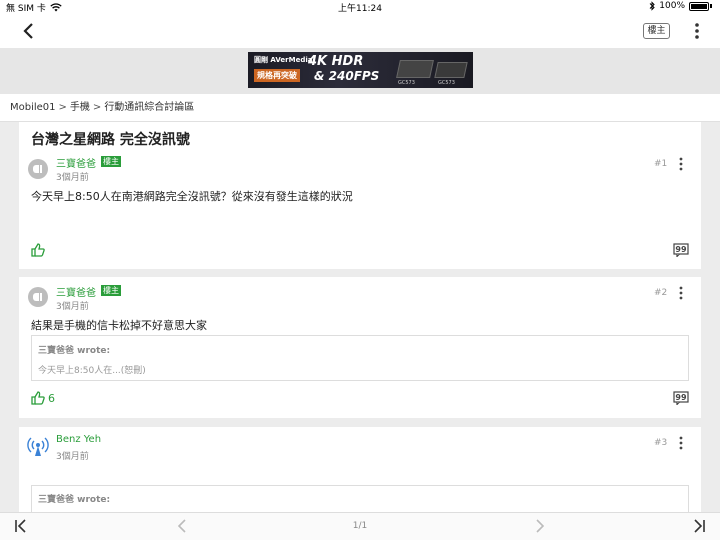 This screenshot has height=540, width=720. Describe the element at coordinates (711, 6) in the screenshot. I see `battery-tip` at that location.